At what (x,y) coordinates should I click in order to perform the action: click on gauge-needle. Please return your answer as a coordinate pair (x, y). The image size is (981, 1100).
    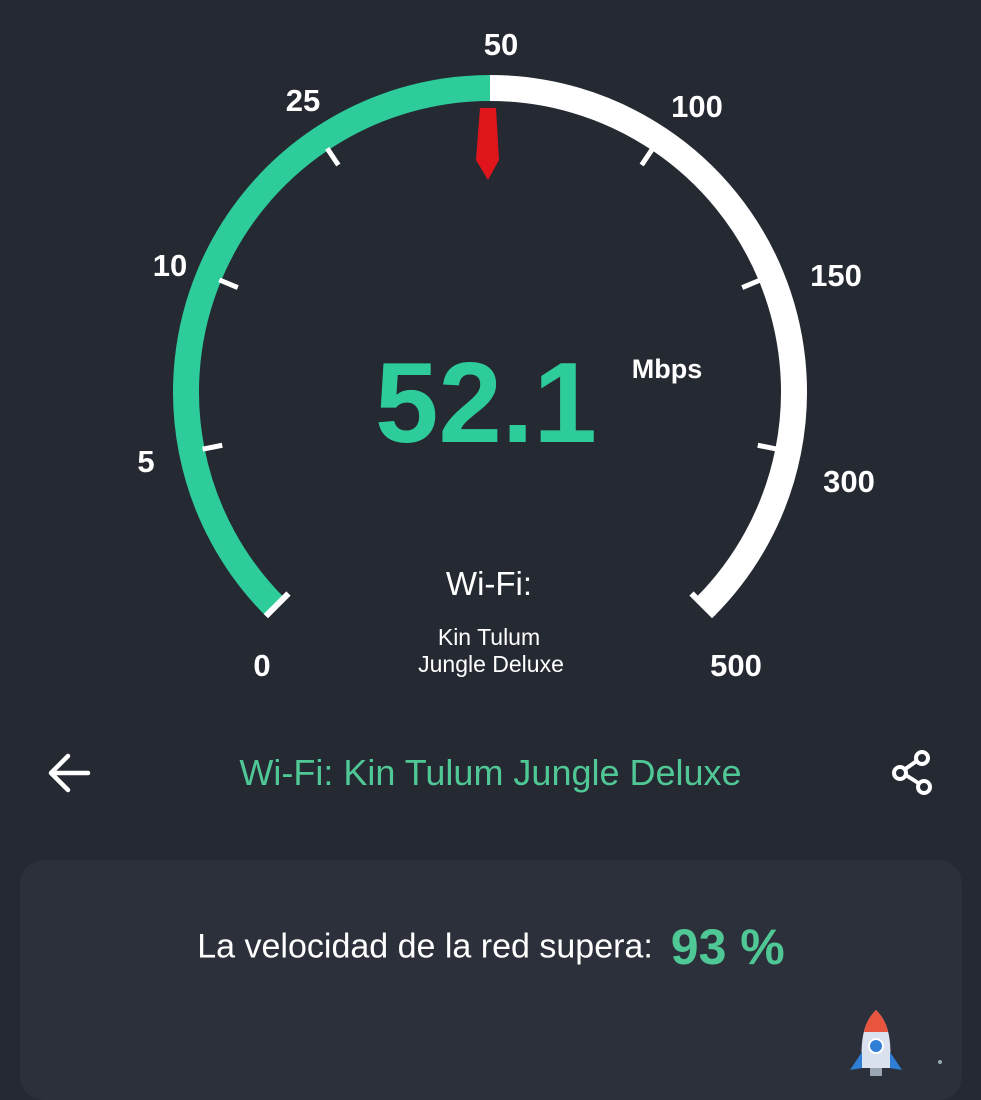
    Looking at the image, I should click on (487, 144).